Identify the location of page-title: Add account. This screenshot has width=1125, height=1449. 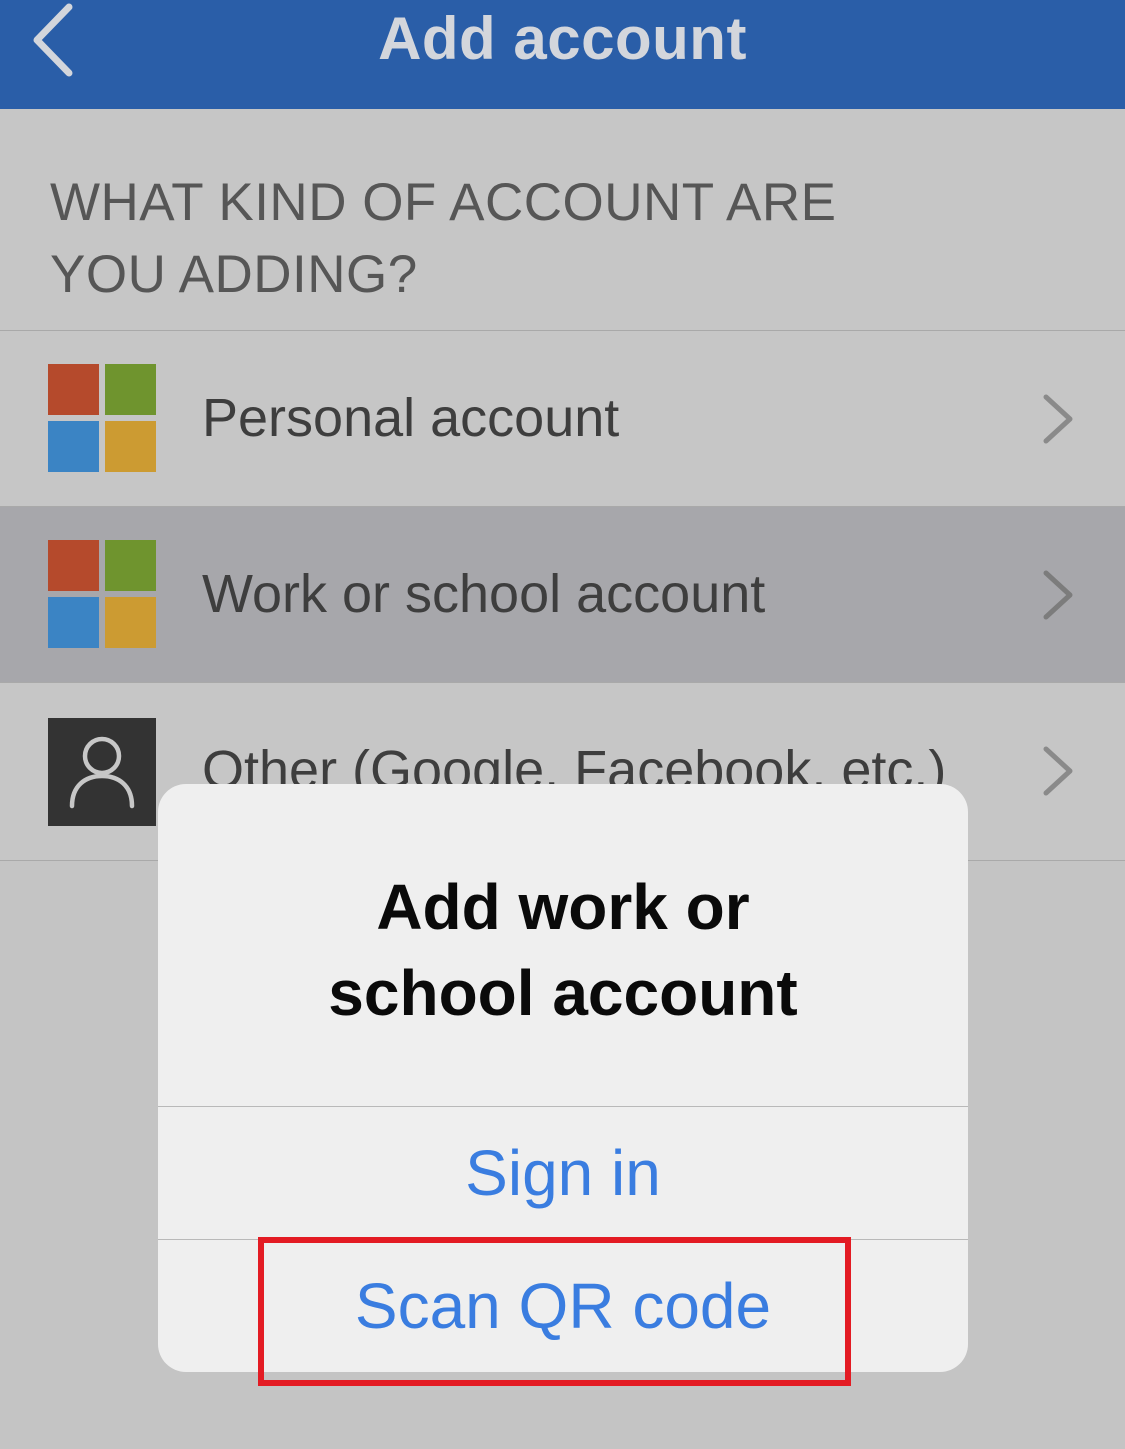
(562, 38).